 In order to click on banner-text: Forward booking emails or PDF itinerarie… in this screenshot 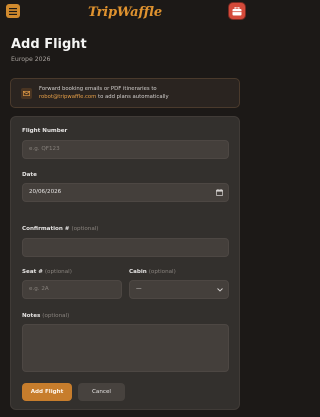, I will do `click(137, 93)`.